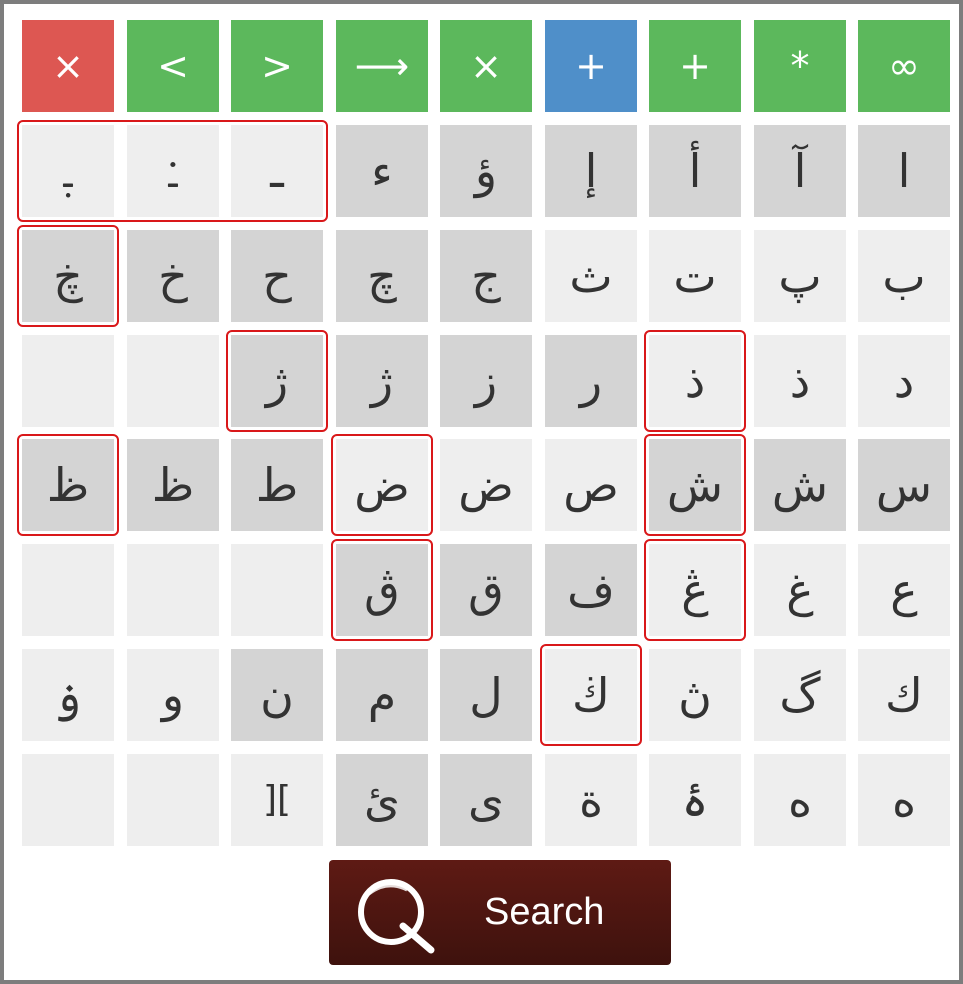  Describe the element at coordinates (277, 276) in the screenshot. I see `letter-key: ح` at that location.